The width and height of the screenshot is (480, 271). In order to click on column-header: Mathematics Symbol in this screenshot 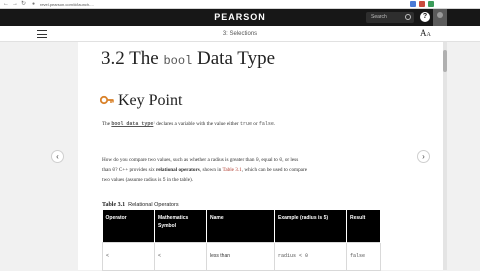, I will do `click(180, 226)`.